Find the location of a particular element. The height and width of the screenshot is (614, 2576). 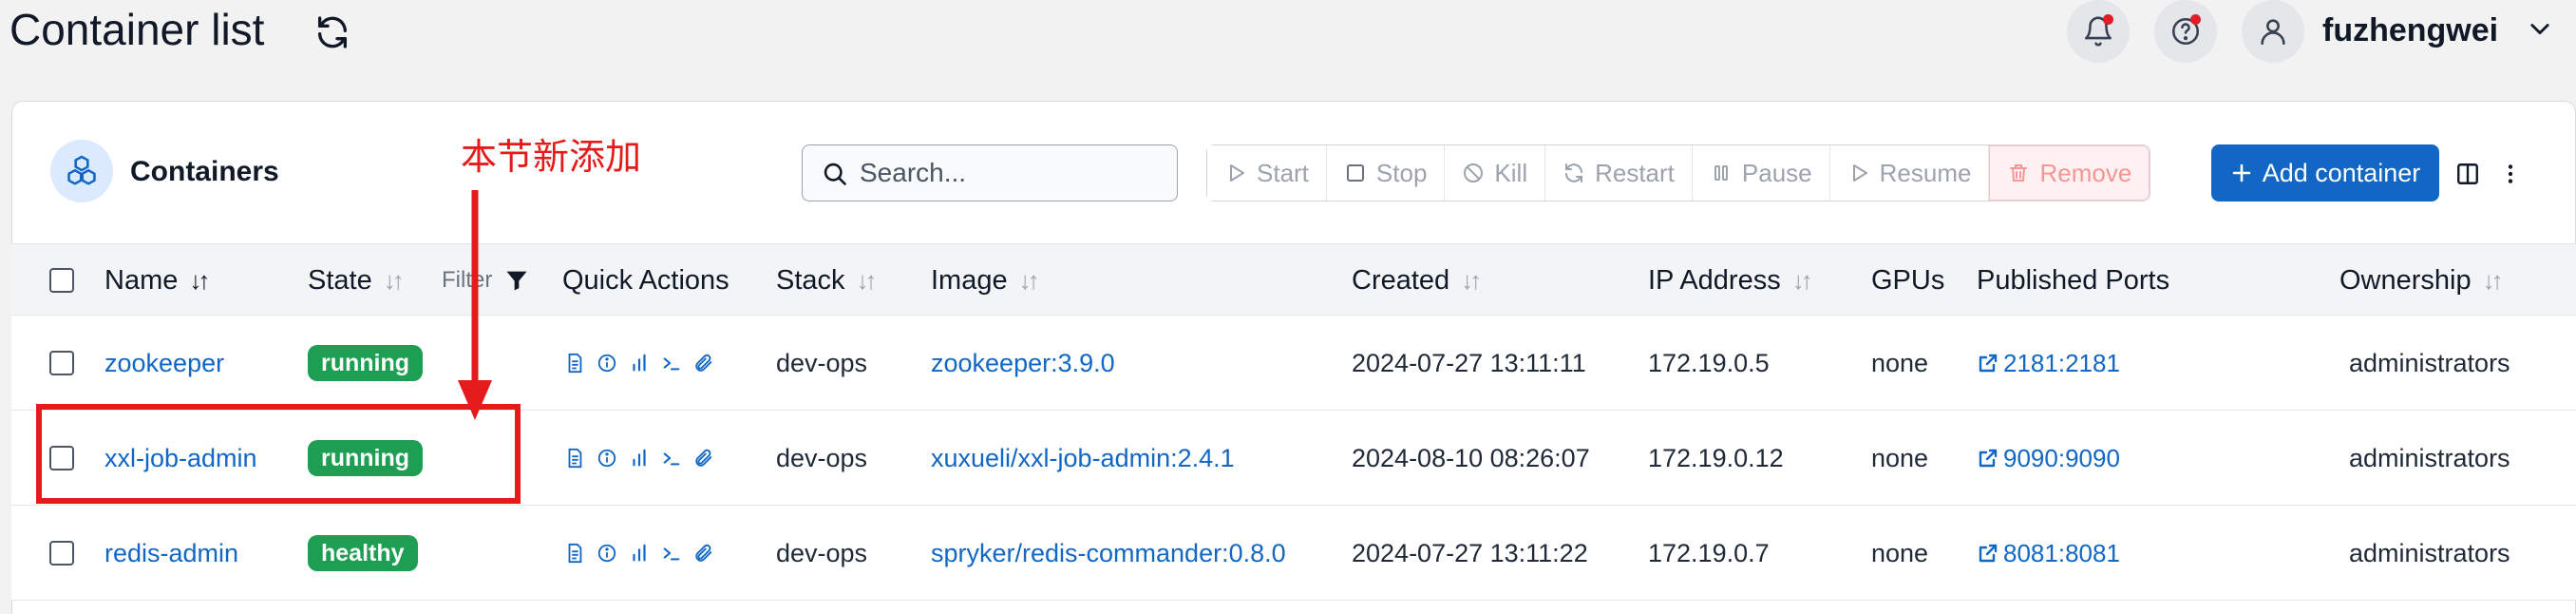

header-ownership: Ownership ↓↑ is located at coordinates (2421, 280).